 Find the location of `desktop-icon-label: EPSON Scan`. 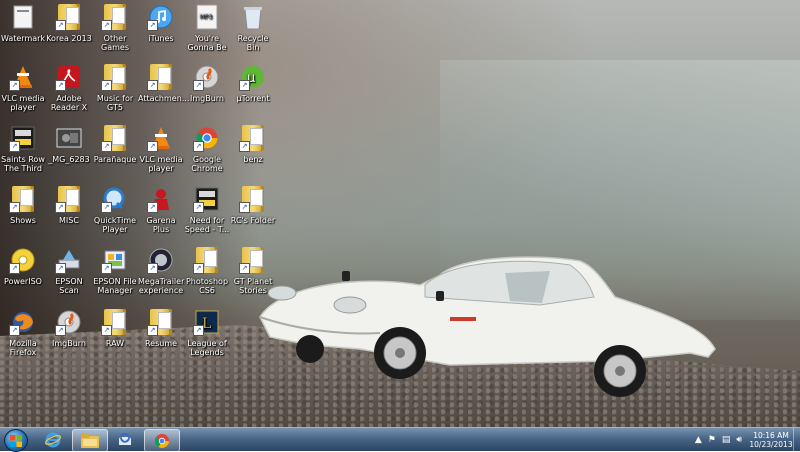

desktop-icon-label: EPSON Scan is located at coordinates (69, 286).